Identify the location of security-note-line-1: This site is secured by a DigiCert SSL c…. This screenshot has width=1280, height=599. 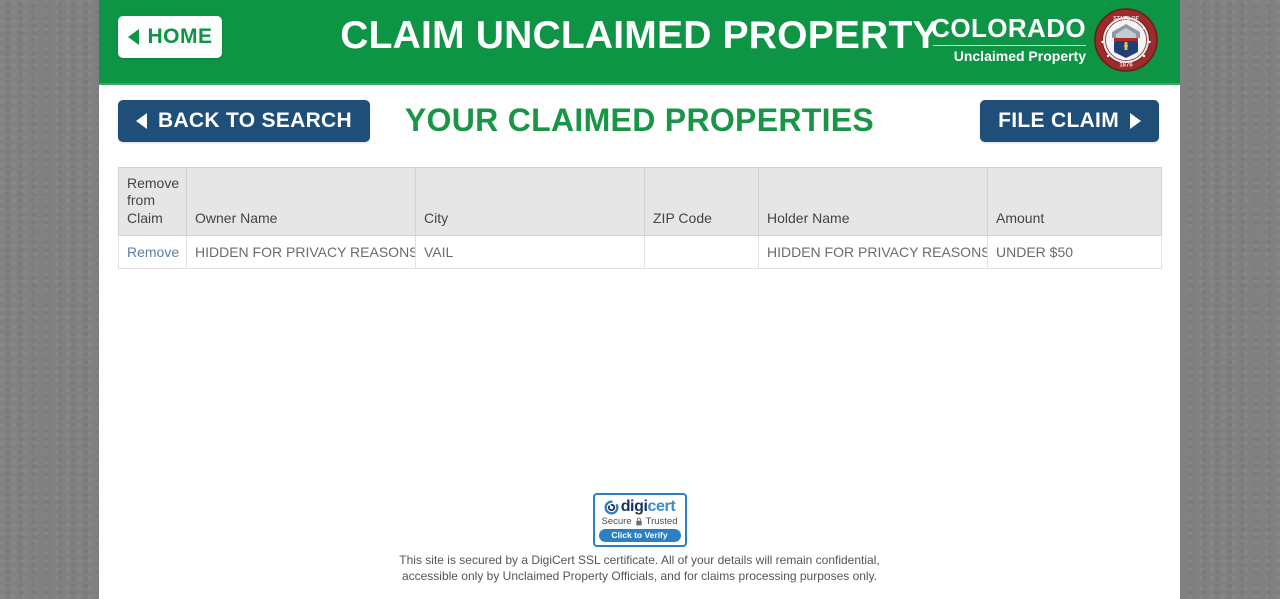
(639, 560).